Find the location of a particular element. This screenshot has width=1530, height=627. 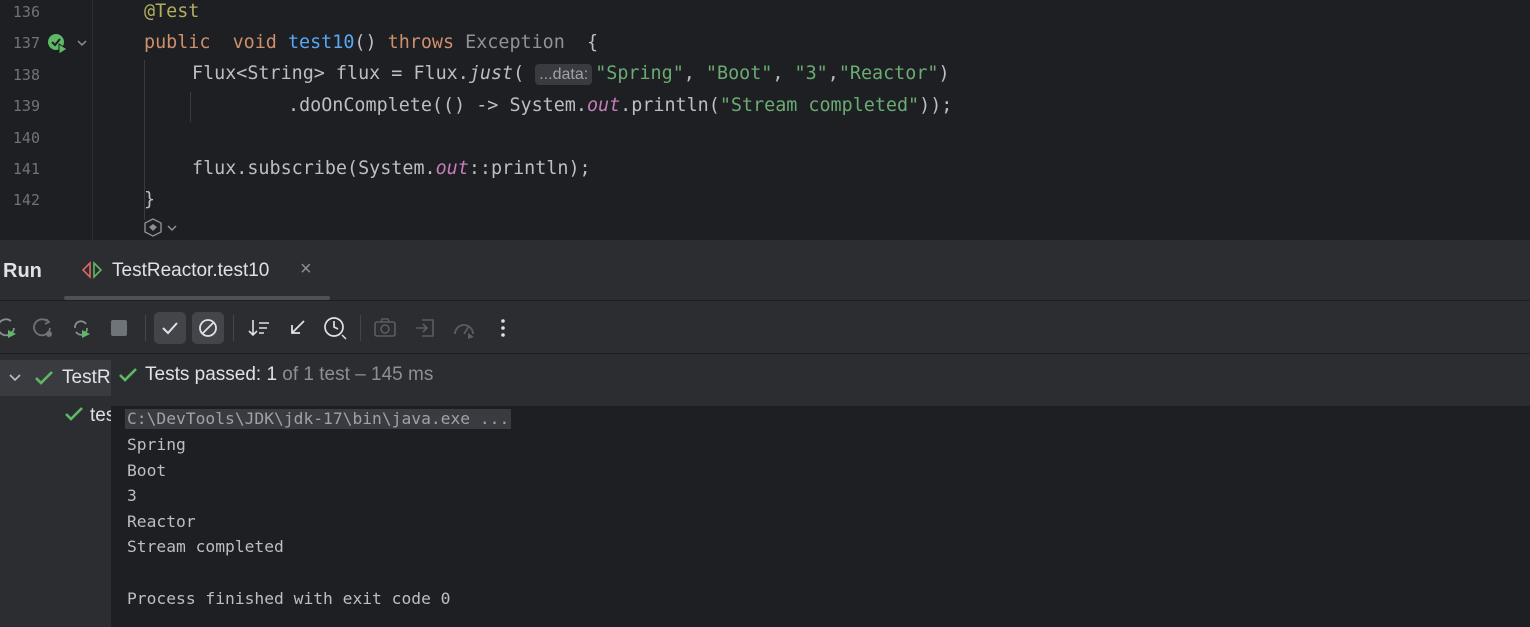

more-icon is located at coordinates (503, 328).